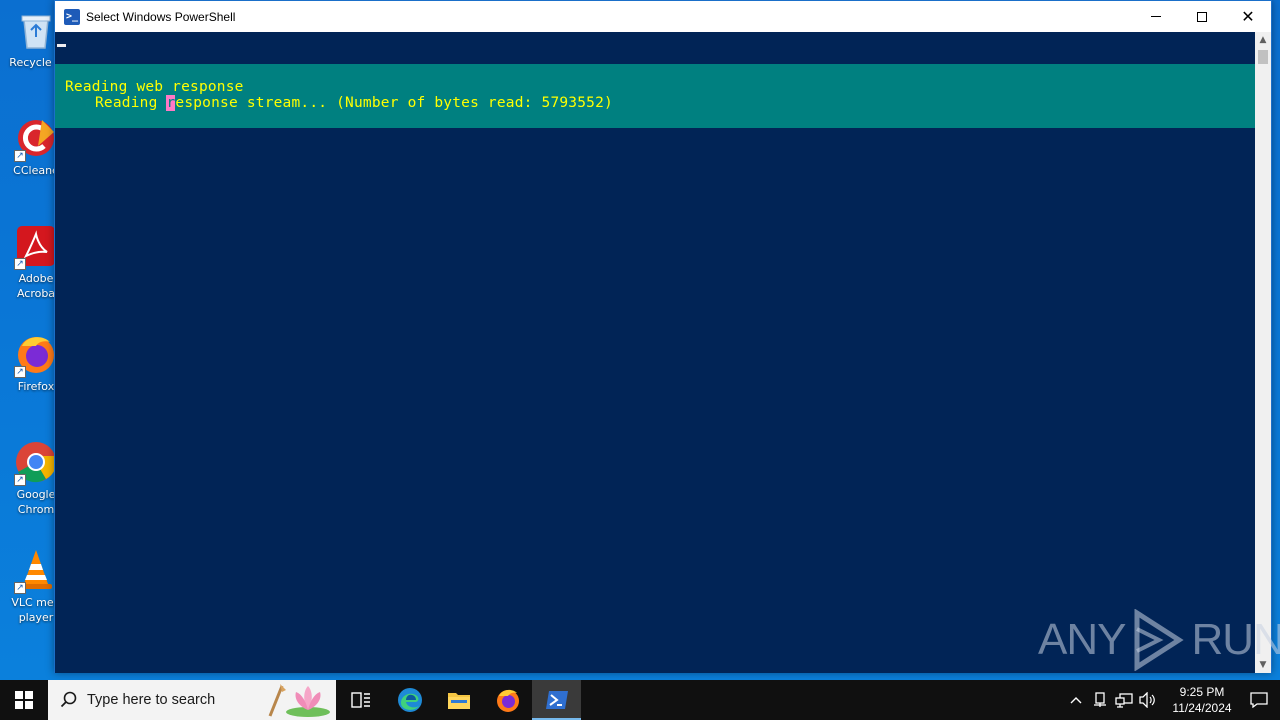  What do you see at coordinates (161, 16) in the screenshot?
I see `window-title: Select Windows PowerShell` at bounding box center [161, 16].